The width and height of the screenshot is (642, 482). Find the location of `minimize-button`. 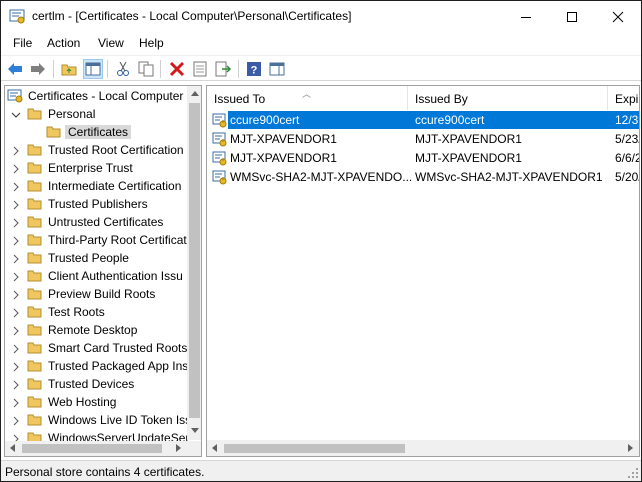

minimize-button is located at coordinates (526, 16).